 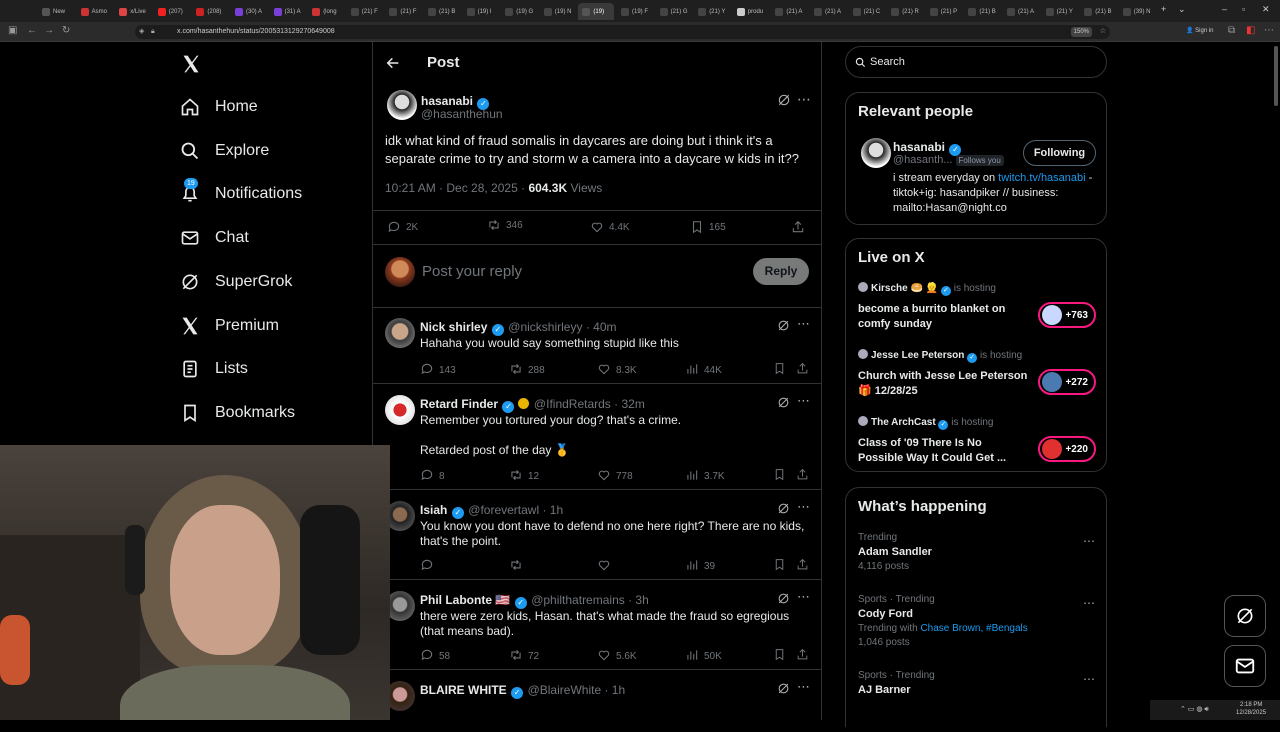 What do you see at coordinates (133, 11) in the screenshot?
I see `browser-tab: x/Live` at bounding box center [133, 11].